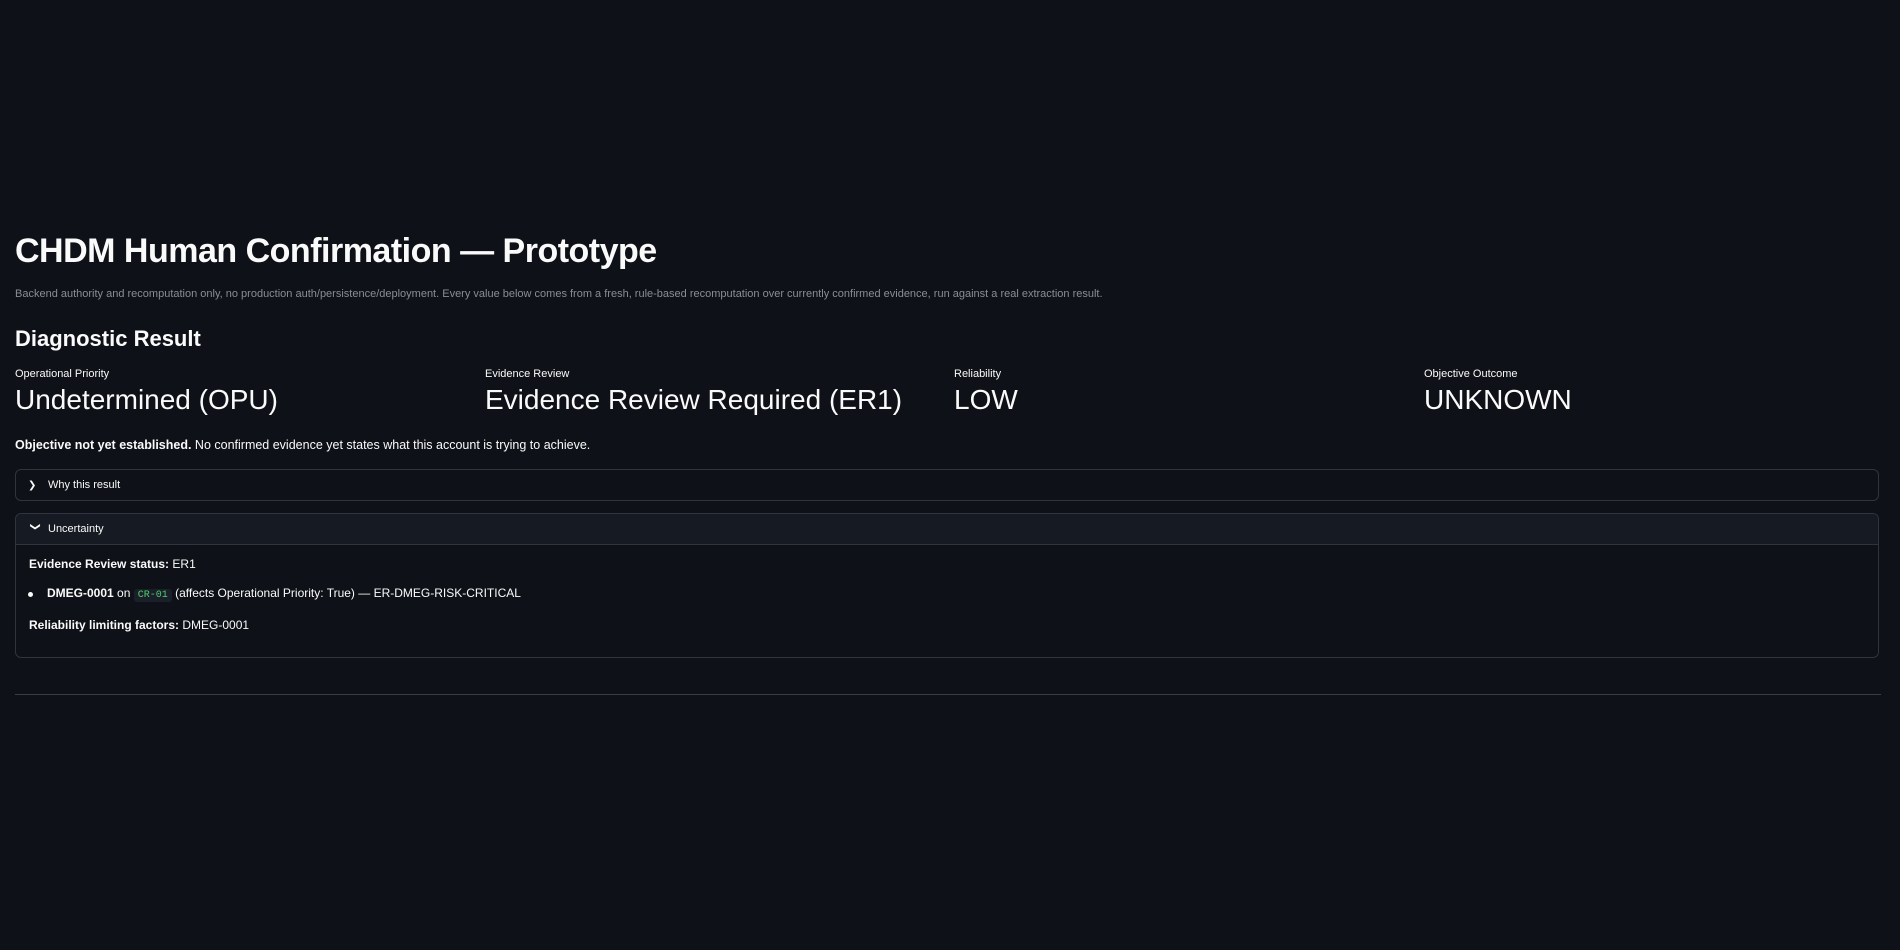 Image resolution: width=1900 pixels, height=950 pixels. I want to click on metric-label: Objective Outcome, so click(1471, 374).